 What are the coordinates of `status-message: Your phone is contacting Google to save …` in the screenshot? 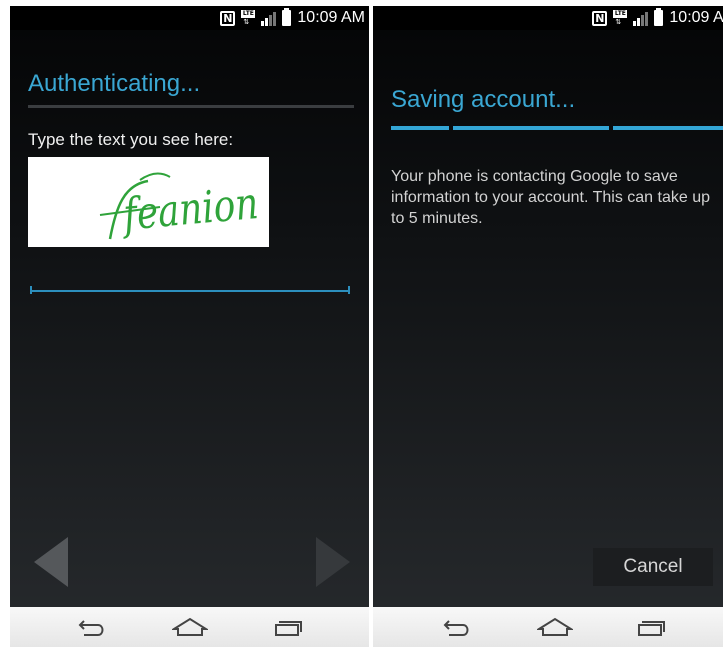 It's located at (550, 197).